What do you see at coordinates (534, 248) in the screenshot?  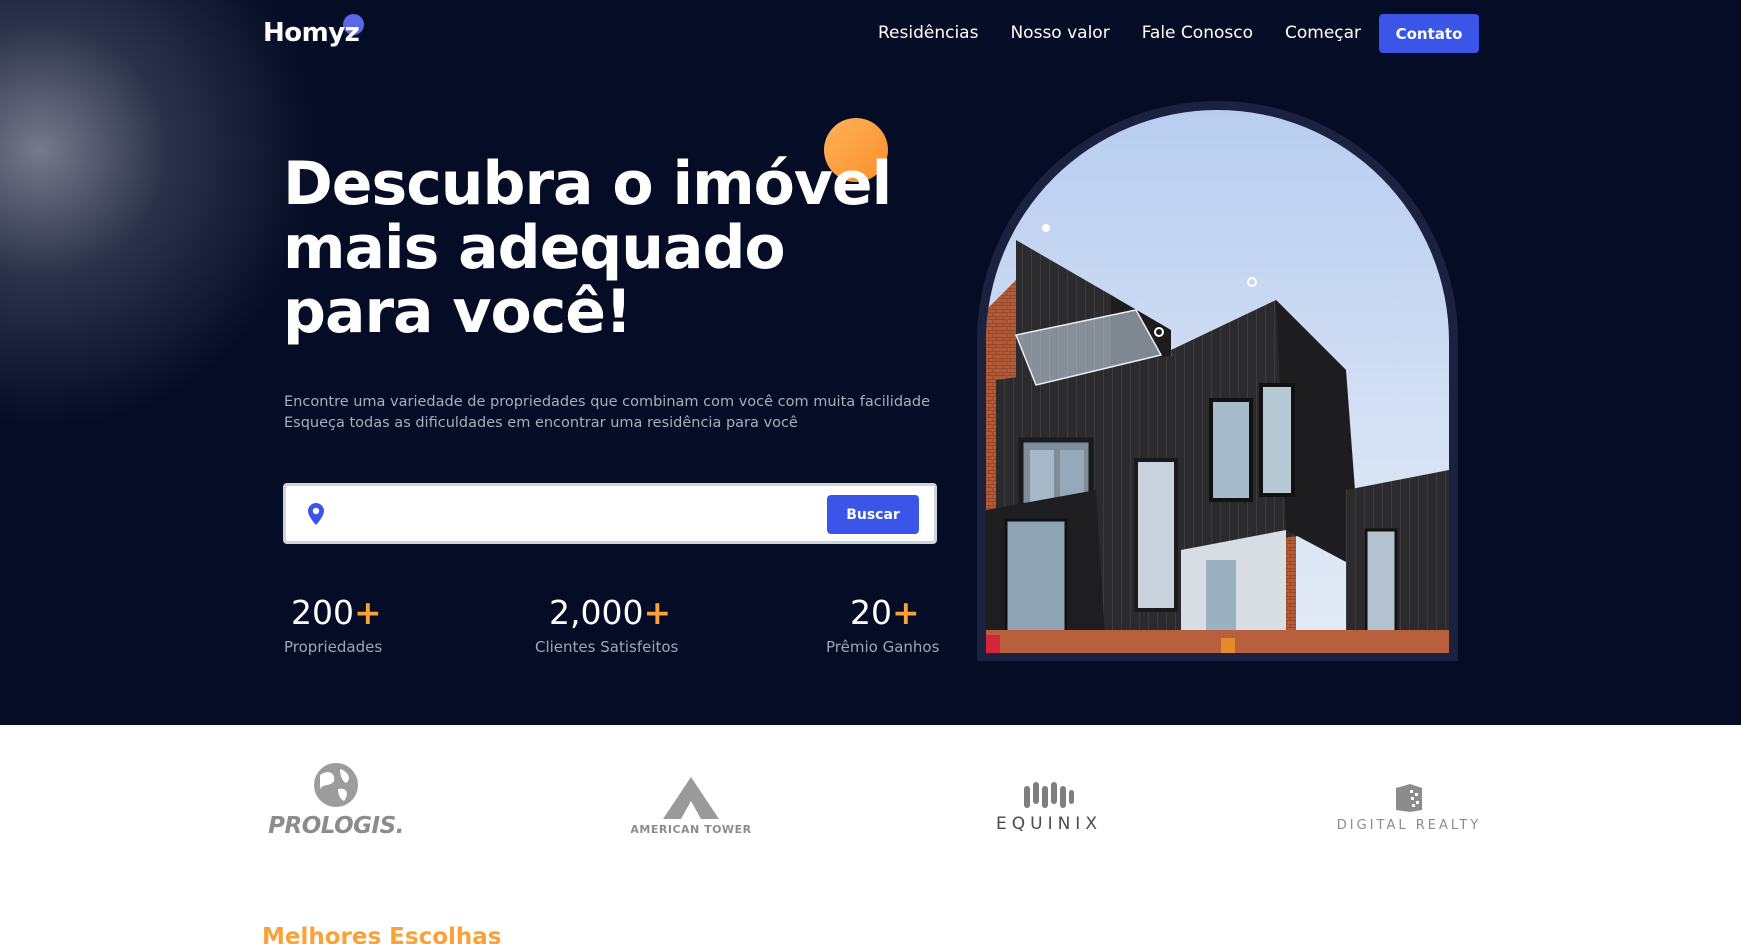 I see `headline-line-2: mais adequado` at bounding box center [534, 248].